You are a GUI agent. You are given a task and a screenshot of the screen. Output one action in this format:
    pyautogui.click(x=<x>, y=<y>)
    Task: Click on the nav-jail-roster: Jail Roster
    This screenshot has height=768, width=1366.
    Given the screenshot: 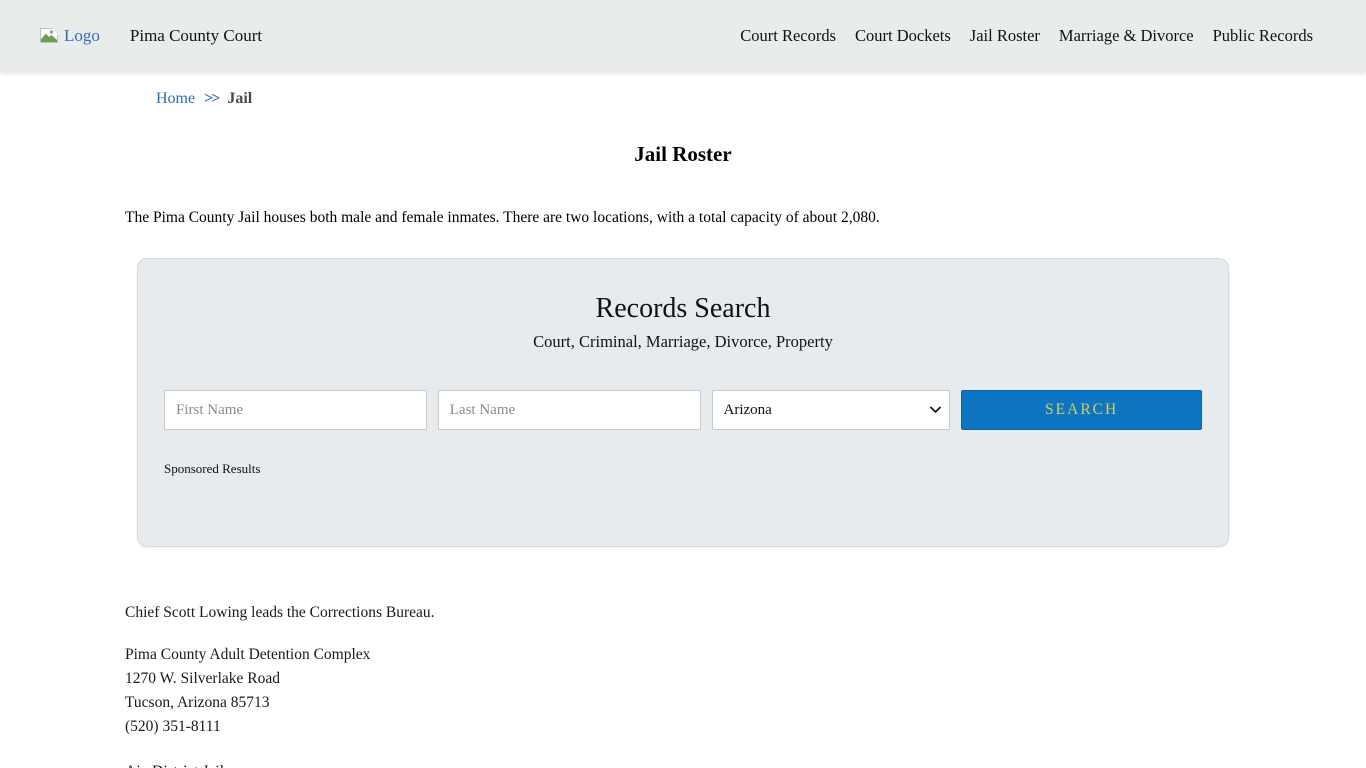 What is the action you would take?
    pyautogui.click(x=1005, y=36)
    